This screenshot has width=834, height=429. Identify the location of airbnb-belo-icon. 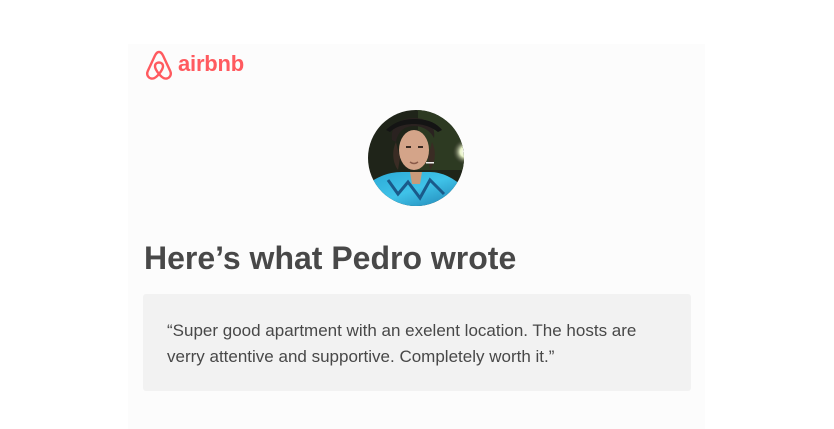
(159, 65).